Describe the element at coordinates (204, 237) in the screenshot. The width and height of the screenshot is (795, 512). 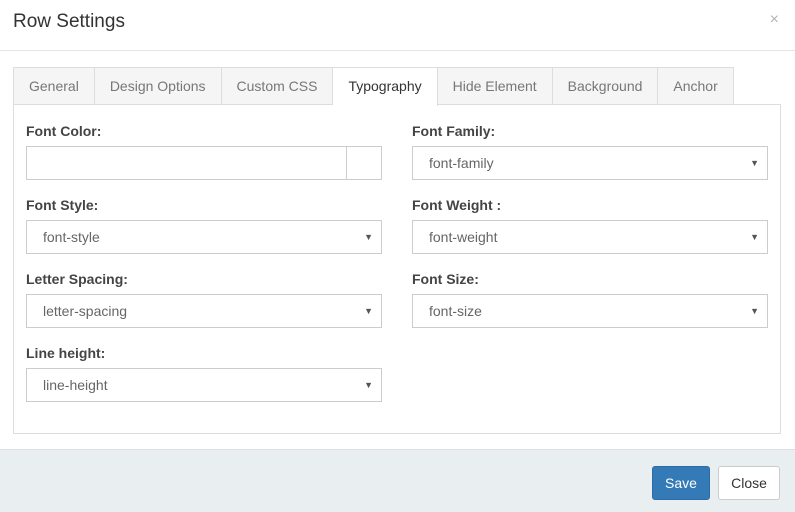
I see `font-style-select: font-style ▼` at that location.